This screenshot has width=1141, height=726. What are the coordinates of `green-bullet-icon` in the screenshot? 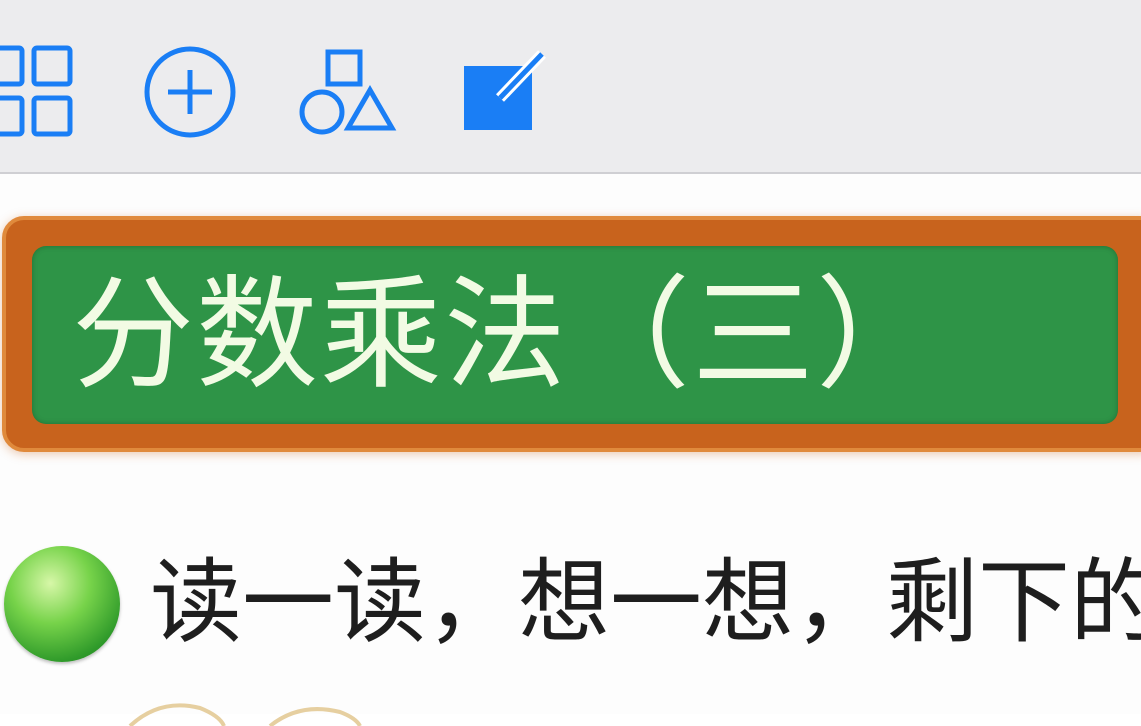 It's located at (62, 604).